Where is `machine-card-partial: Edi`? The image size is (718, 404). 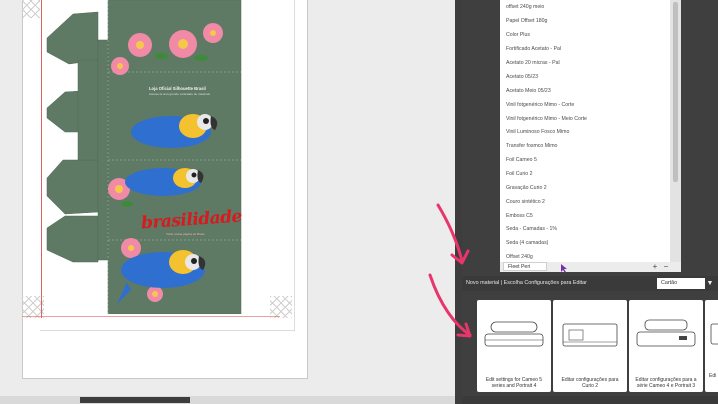 machine-card-partial: Edi is located at coordinates (711, 346).